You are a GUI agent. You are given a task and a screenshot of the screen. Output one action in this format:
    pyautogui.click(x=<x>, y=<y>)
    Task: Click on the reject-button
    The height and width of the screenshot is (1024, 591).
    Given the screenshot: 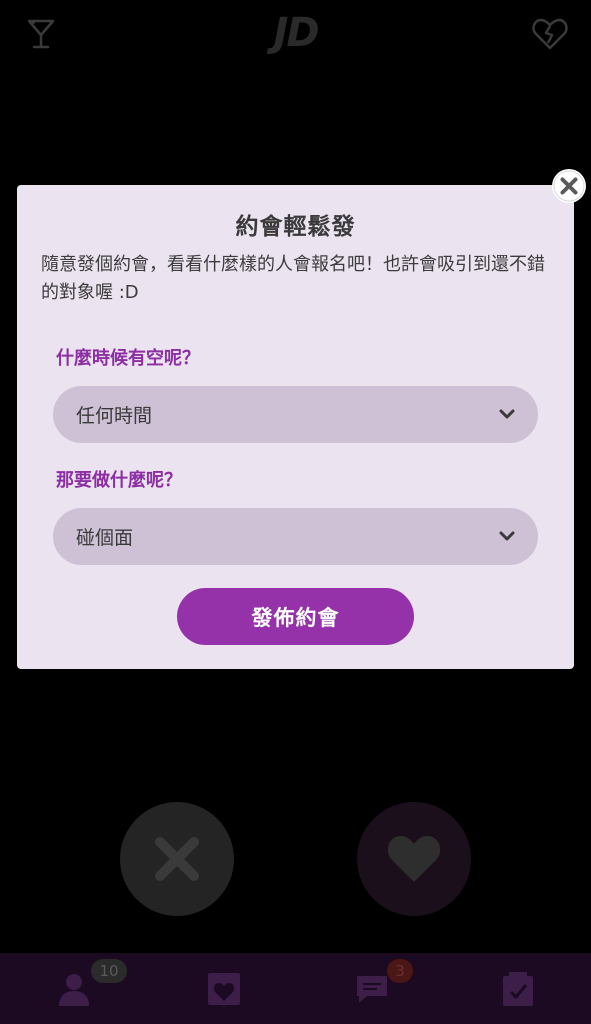 What is the action you would take?
    pyautogui.click(x=177, y=859)
    